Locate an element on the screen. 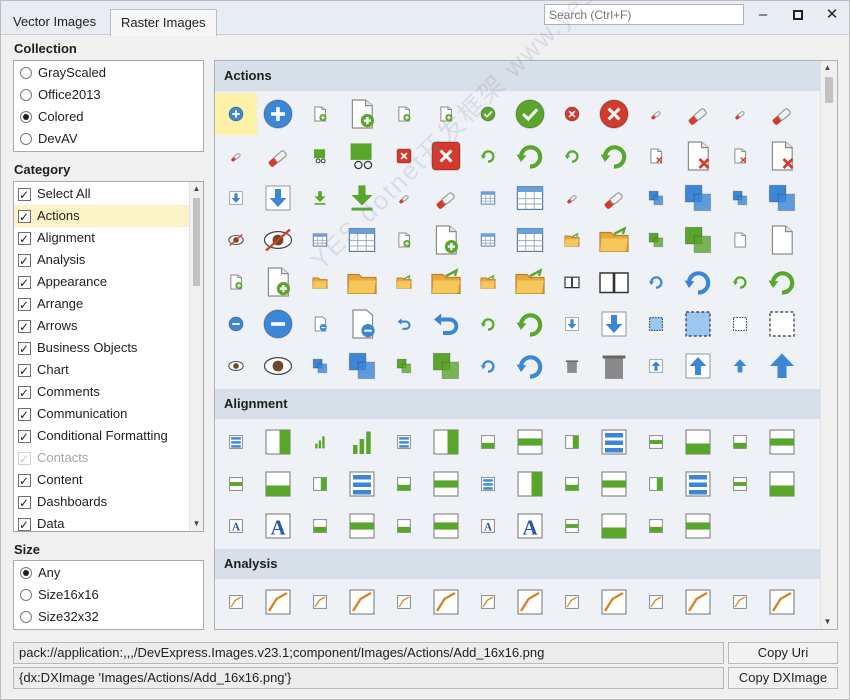 Image resolution: width=850 pixels, height=700 pixels. save-to-large-icon is located at coordinates (614, 324).